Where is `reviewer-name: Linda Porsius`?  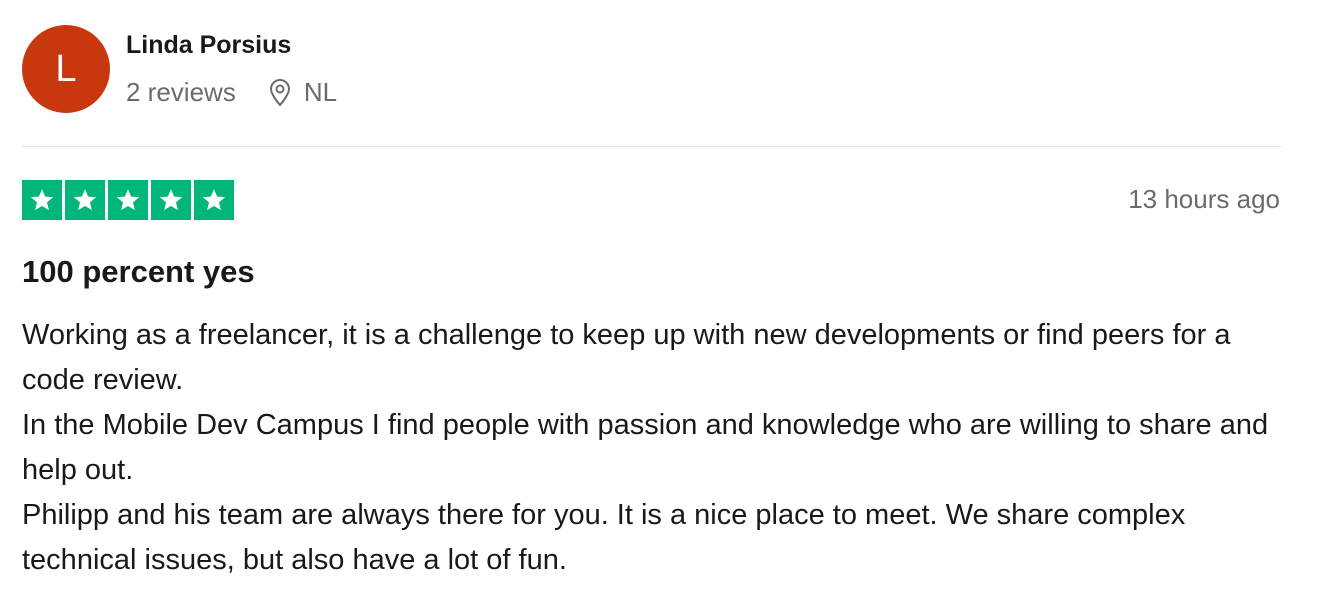 reviewer-name: Linda Porsius is located at coordinates (208, 45).